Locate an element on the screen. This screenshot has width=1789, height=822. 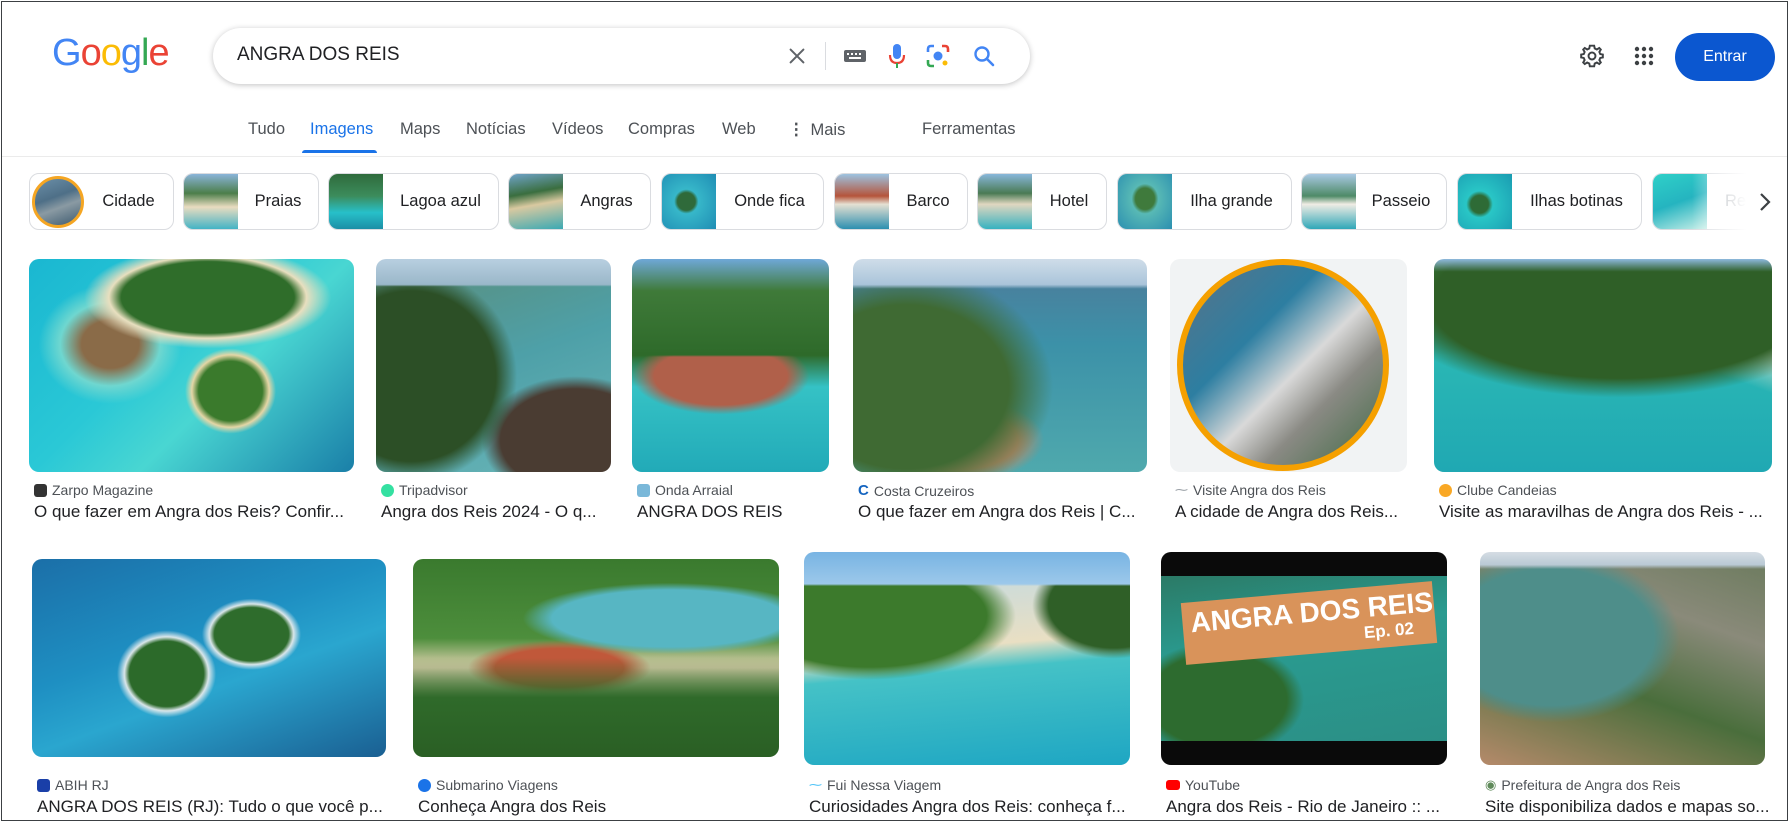
apps-grid-icon is located at coordinates (1644, 56).